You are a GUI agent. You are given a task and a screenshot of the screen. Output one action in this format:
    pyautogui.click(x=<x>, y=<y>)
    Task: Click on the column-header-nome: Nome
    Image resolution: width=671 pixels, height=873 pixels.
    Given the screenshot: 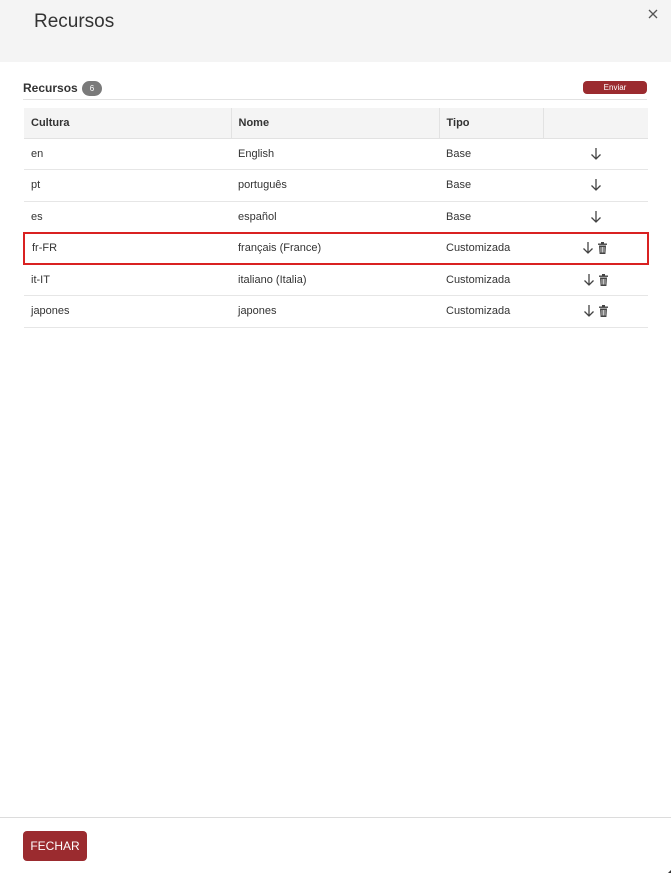 What is the action you would take?
    pyautogui.click(x=335, y=123)
    